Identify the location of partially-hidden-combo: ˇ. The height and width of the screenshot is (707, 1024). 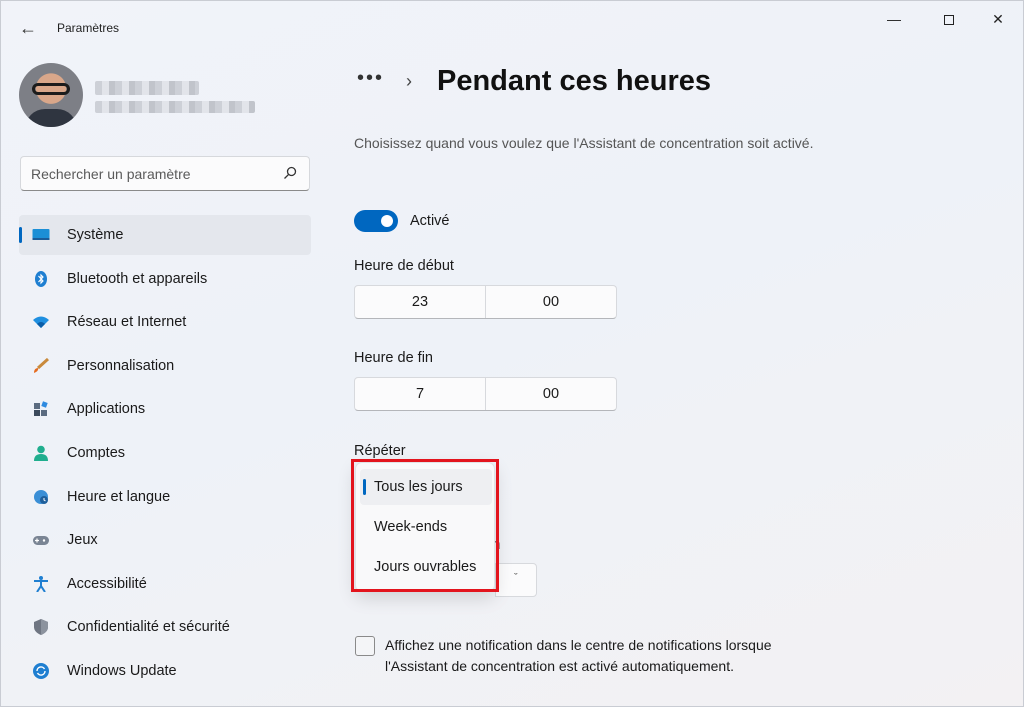
(516, 580).